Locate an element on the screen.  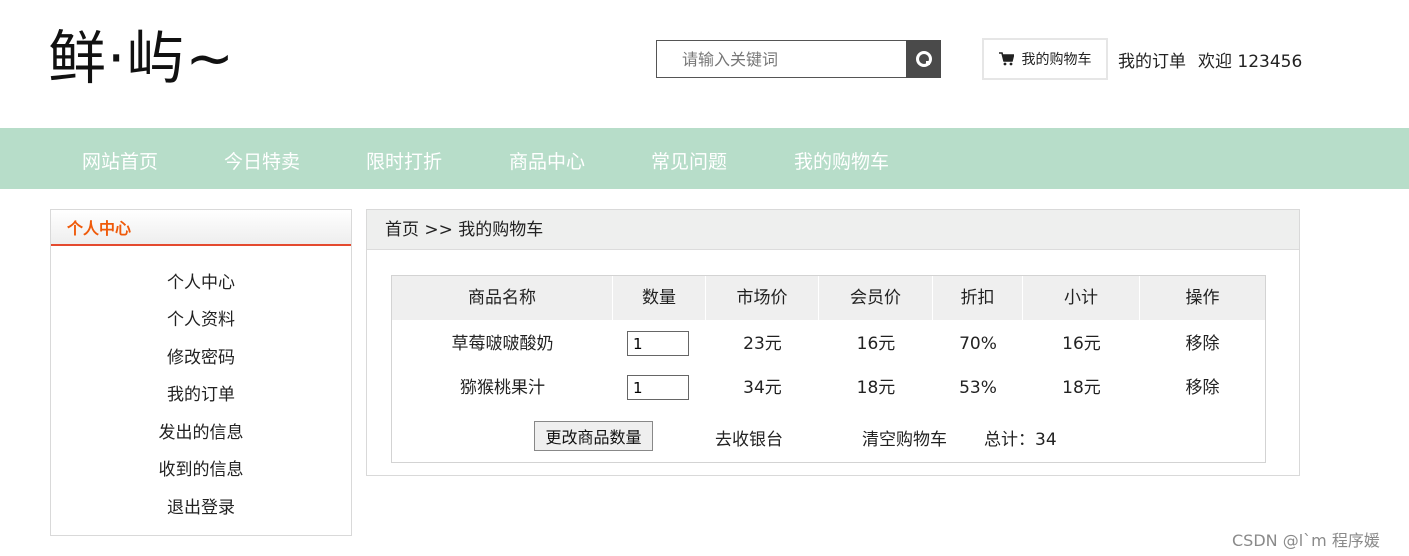
nav-item-home: 网站首页 is located at coordinates (120, 160).